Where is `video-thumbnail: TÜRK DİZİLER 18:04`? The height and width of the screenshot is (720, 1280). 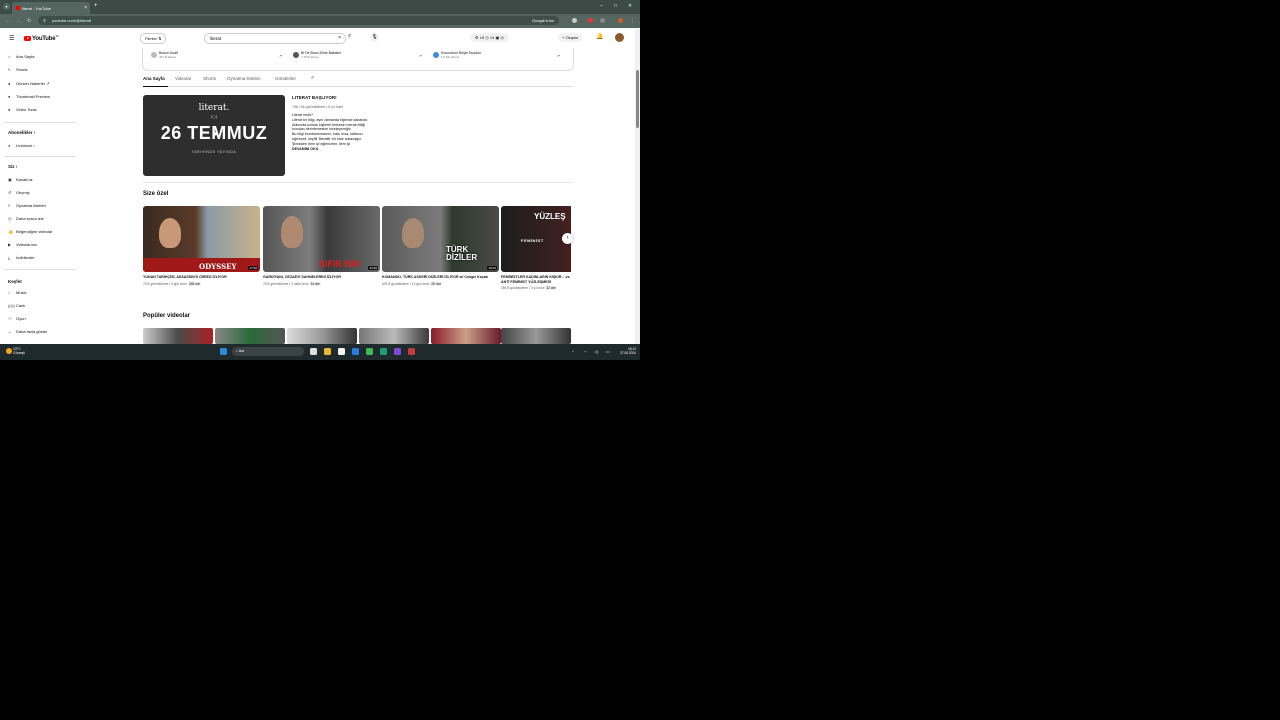 video-thumbnail: TÜRK DİZİLER 18:04 is located at coordinates (440, 239).